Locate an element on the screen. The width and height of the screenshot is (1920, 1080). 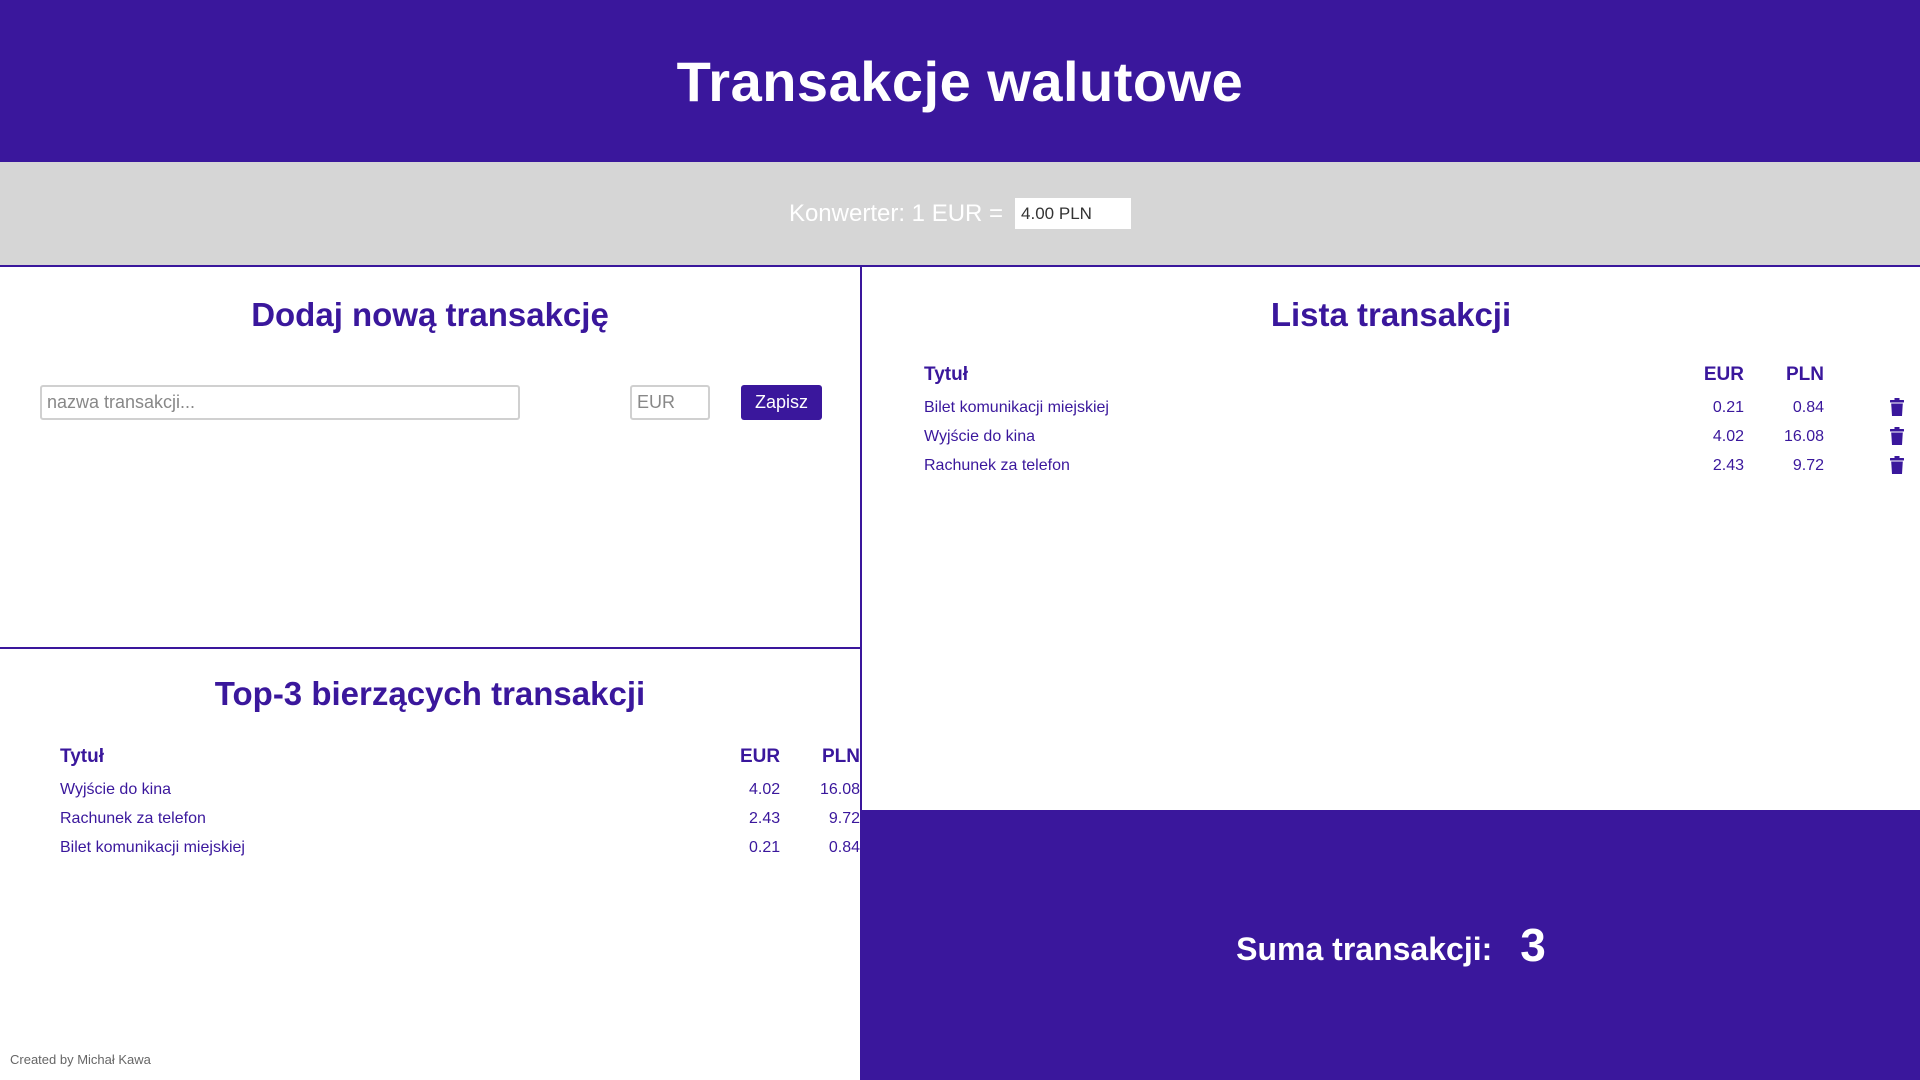
page-title: Transakcje walutowe is located at coordinates (960, 81).